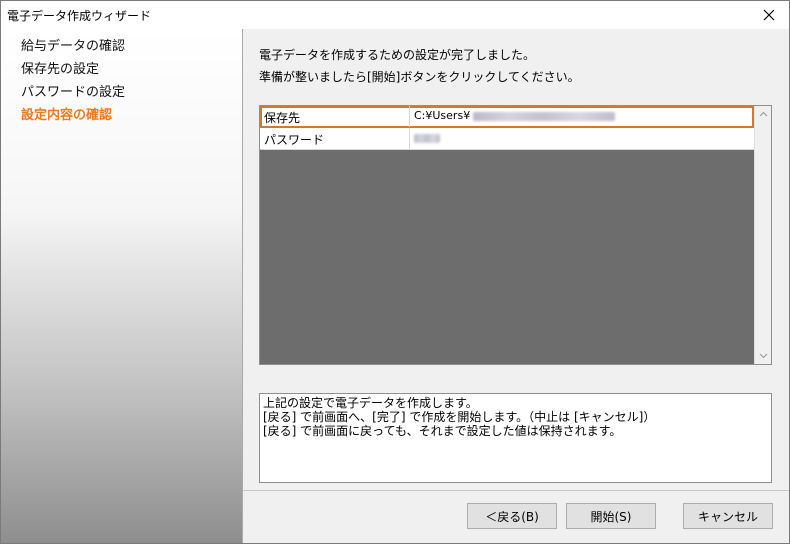  I want to click on step-save-location: 保存先の設定, so click(60, 69).